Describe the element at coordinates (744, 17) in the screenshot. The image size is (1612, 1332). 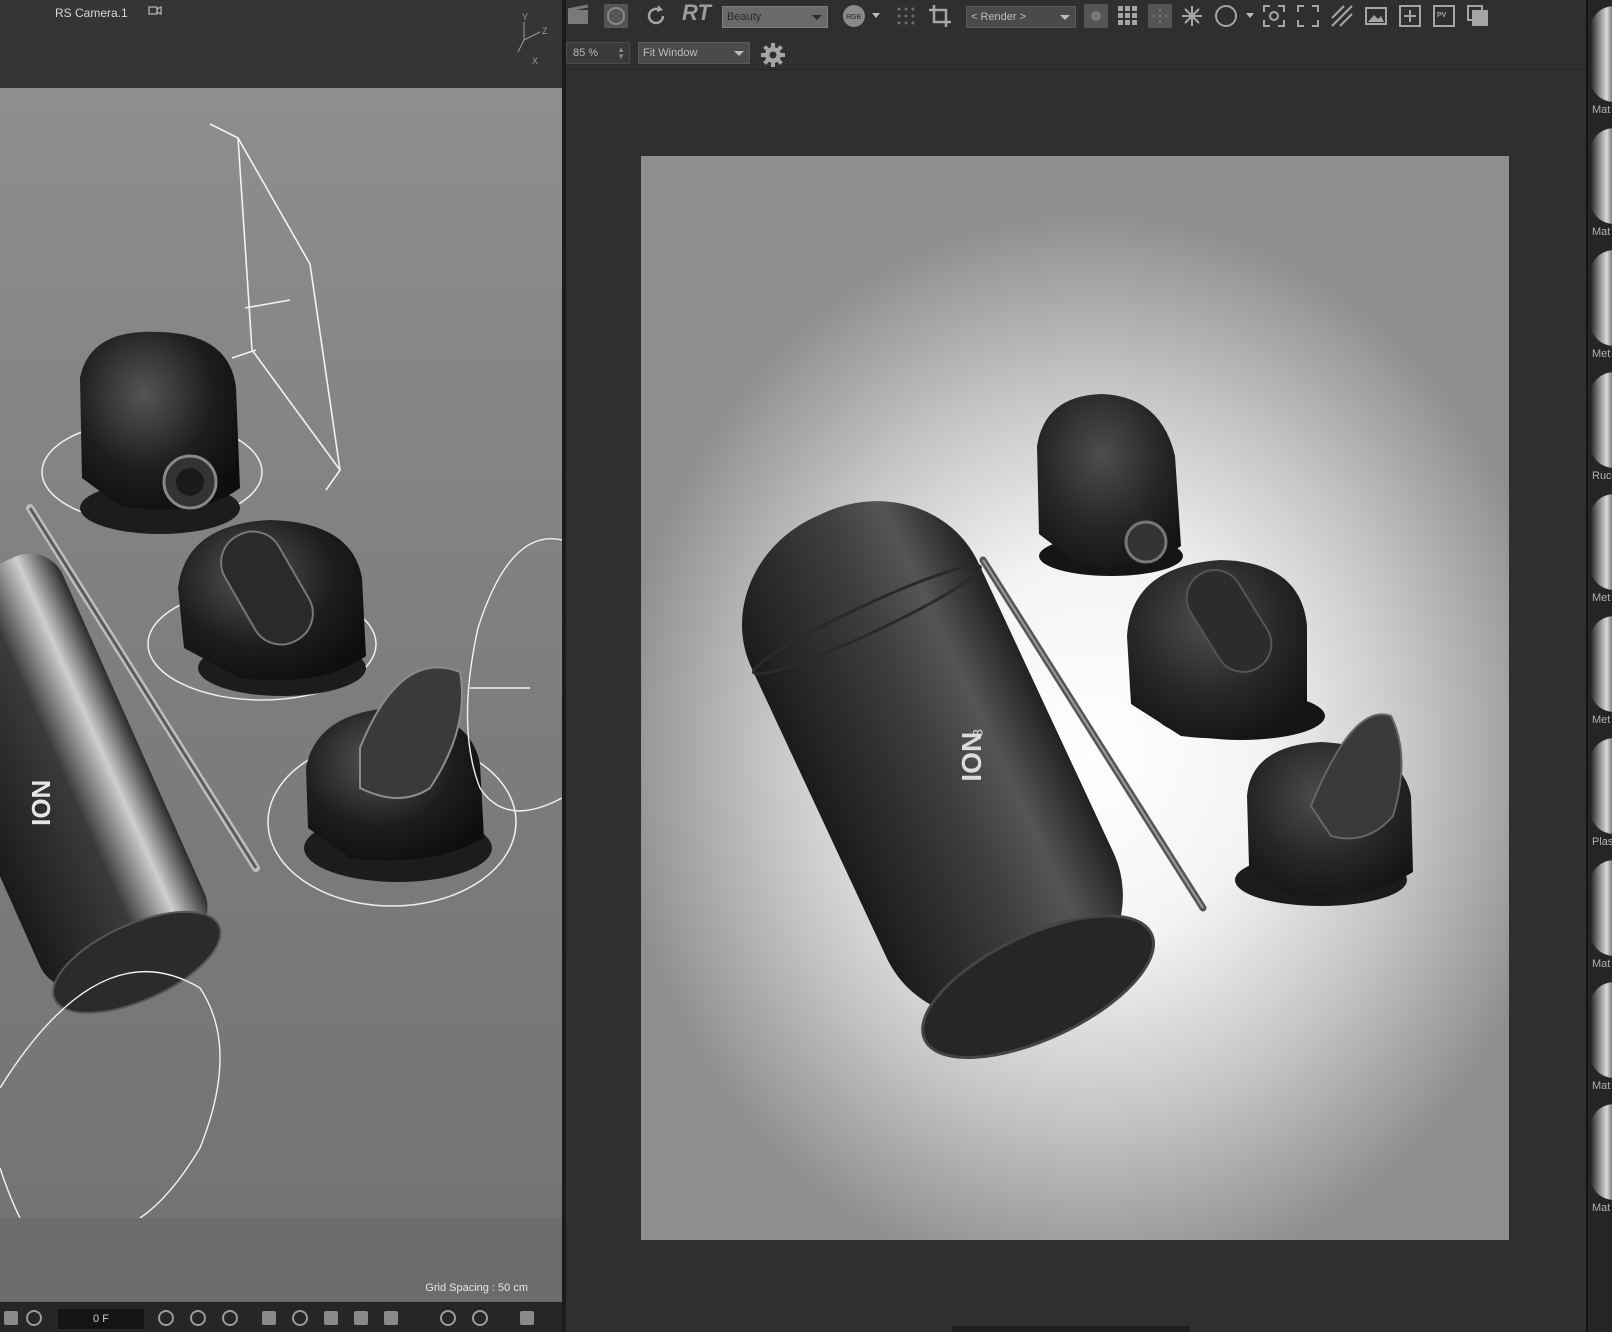
I see `aov-dropdown-value: Beauty` at that location.